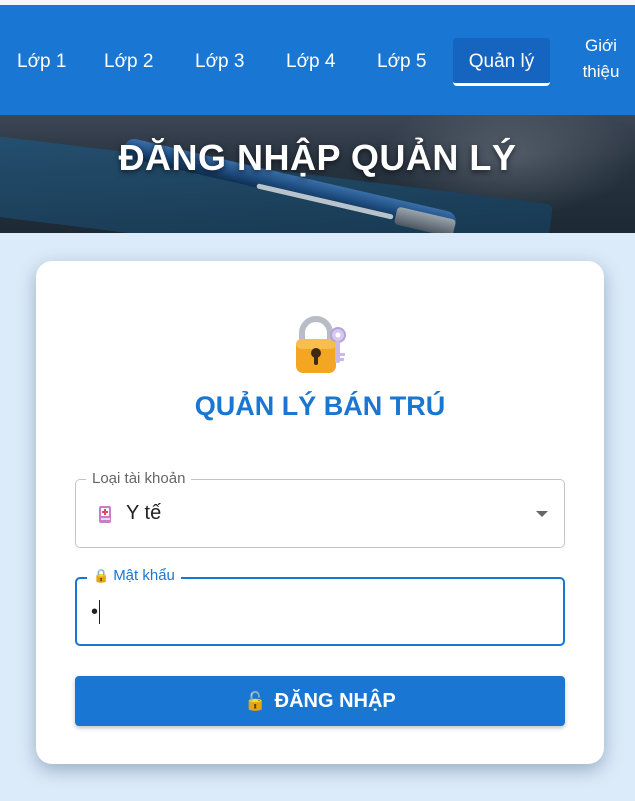  Describe the element at coordinates (255, 701) in the screenshot. I see `unlock-icon: 🔓` at that location.